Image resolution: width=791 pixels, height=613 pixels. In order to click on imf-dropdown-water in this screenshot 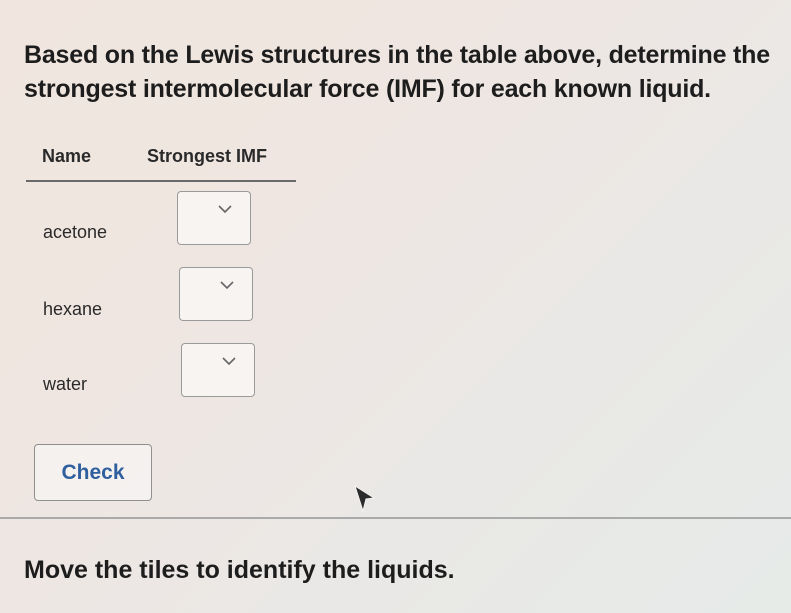, I will do `click(218, 370)`.